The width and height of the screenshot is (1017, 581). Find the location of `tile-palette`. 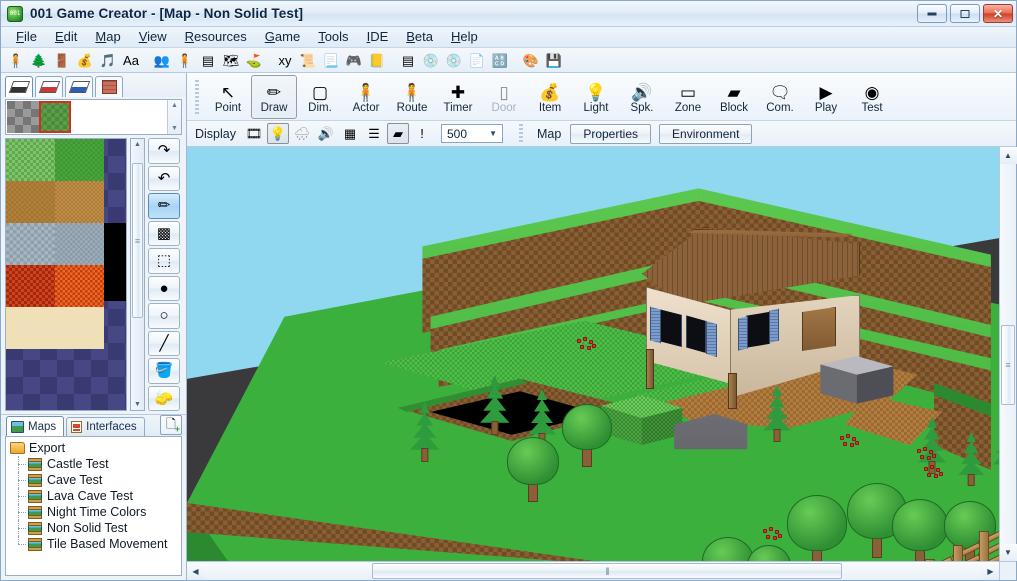

tile-palette is located at coordinates (66, 274).